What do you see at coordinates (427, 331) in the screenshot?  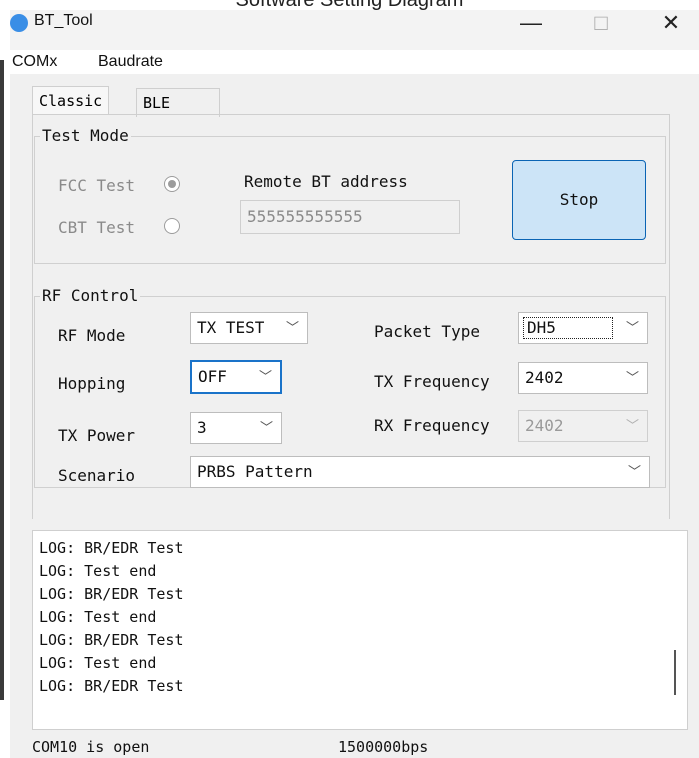 I see `packet-type-label: Packet Type` at bounding box center [427, 331].